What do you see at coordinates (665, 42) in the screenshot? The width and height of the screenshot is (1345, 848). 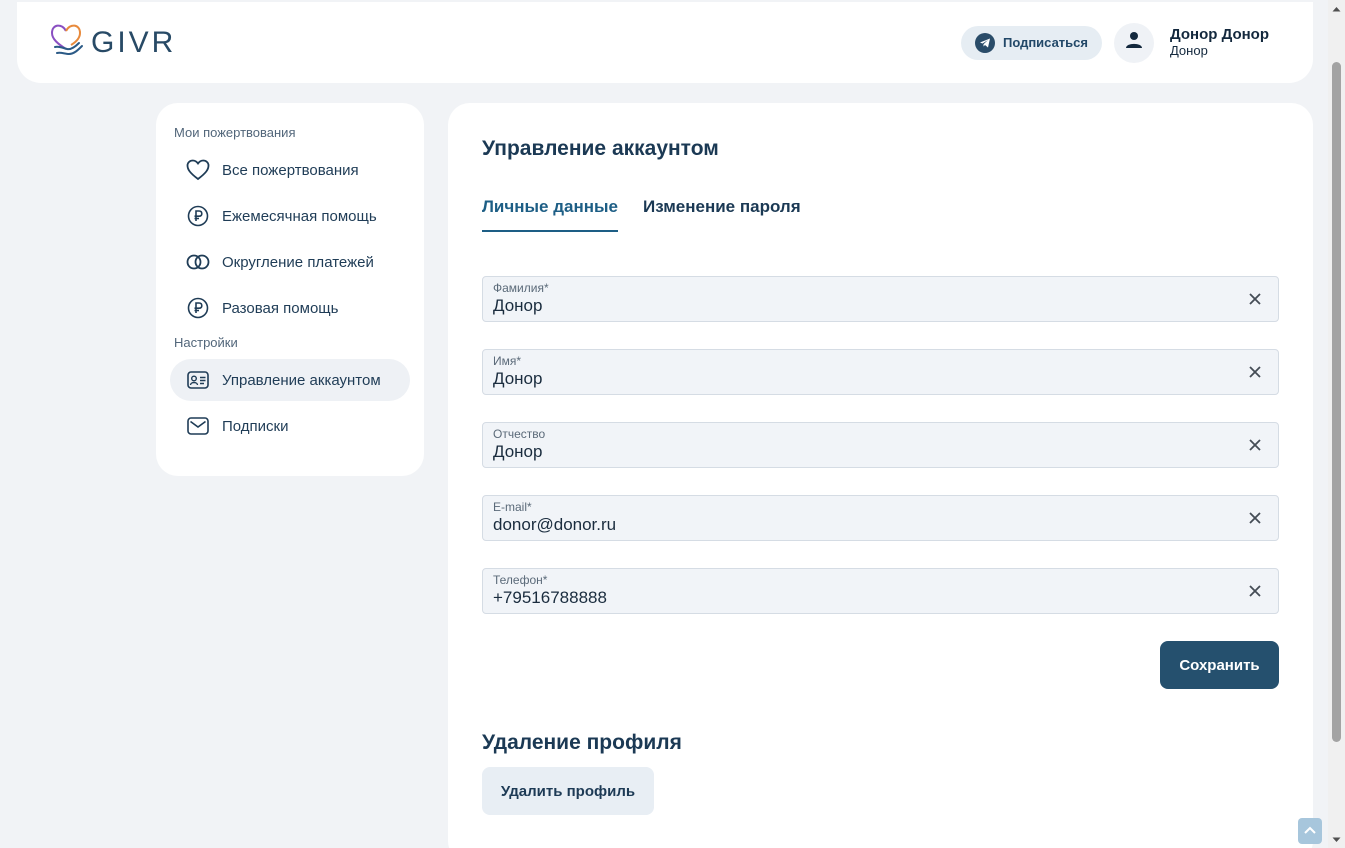 I see `header: GIVR Подписаться Донор Донор Донор` at bounding box center [665, 42].